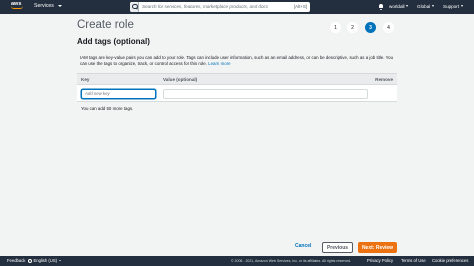 The height and width of the screenshot is (266, 474). What do you see at coordinates (107, 108) in the screenshot?
I see `remaining-tags-text: You can add 50 more tags.` at bounding box center [107, 108].